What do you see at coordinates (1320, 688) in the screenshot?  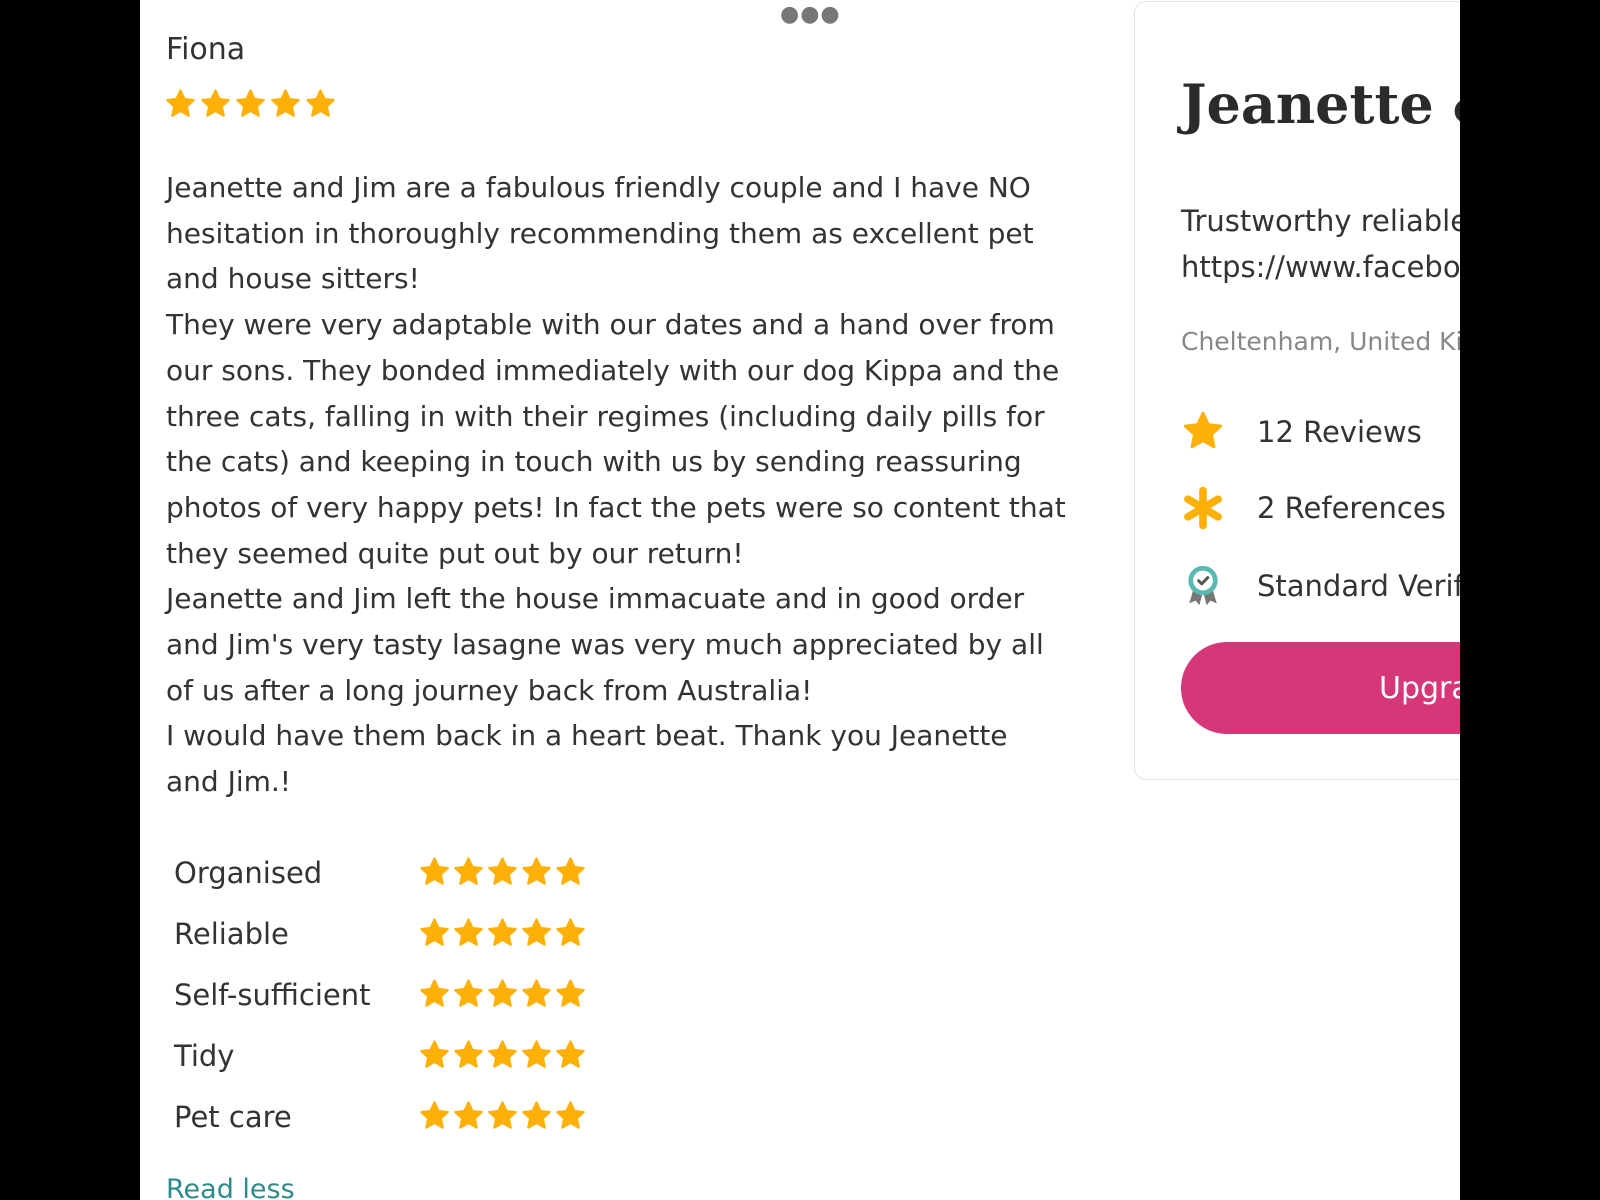 I see `upgrade-button: Upgra` at bounding box center [1320, 688].